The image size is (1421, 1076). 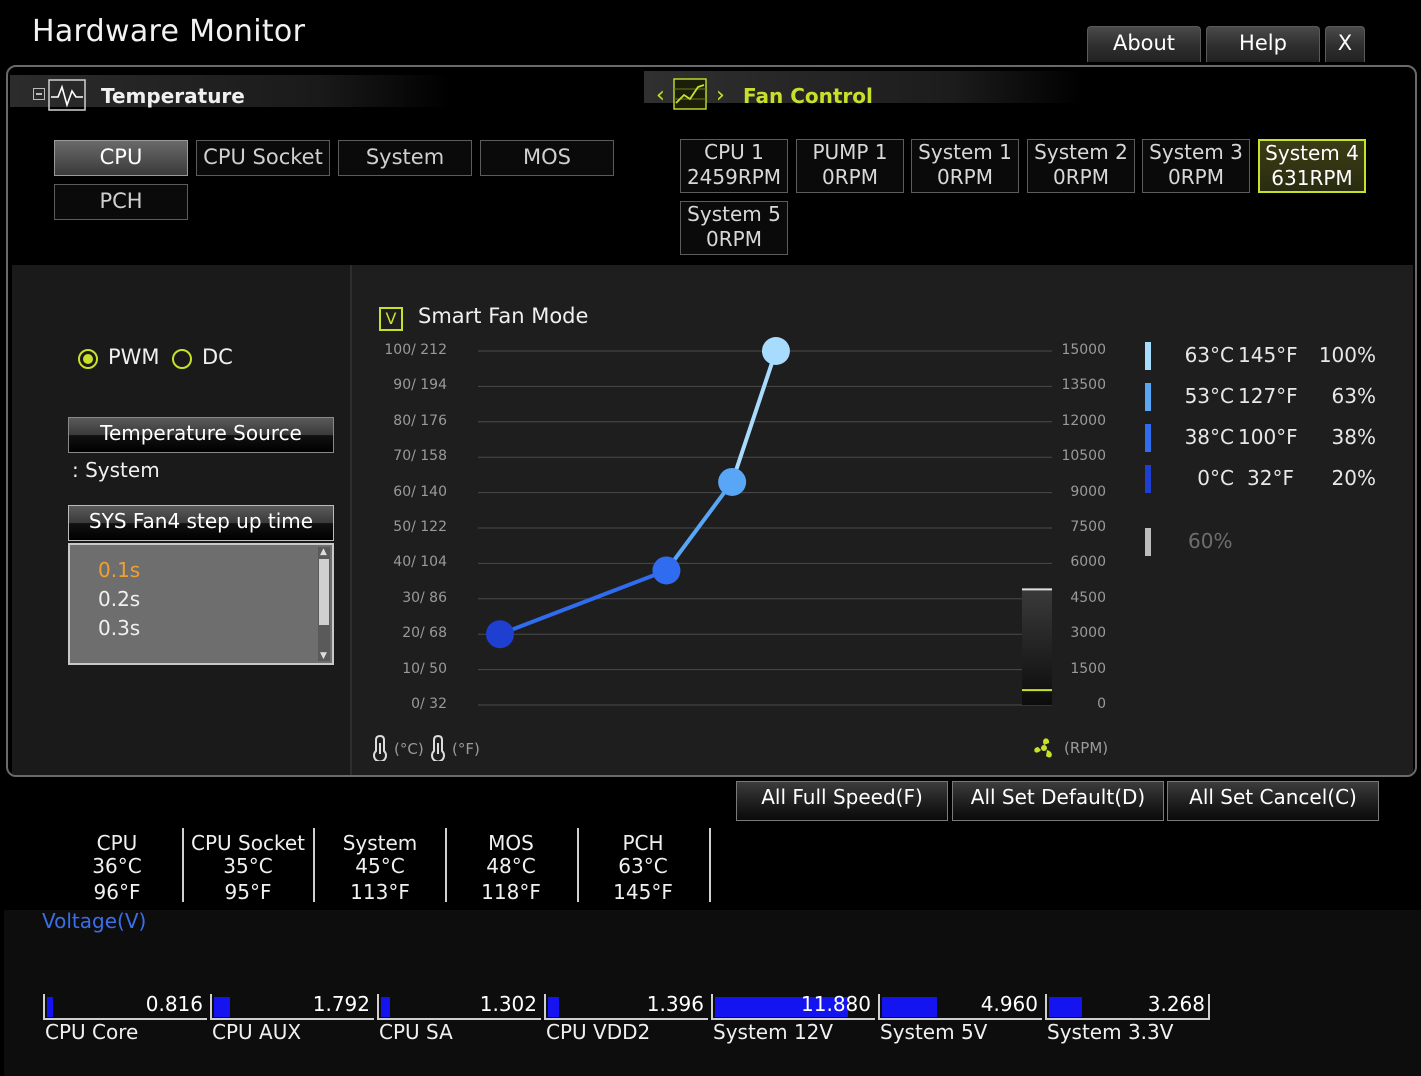 What do you see at coordinates (1263, 44) in the screenshot?
I see `help-button: Help` at bounding box center [1263, 44].